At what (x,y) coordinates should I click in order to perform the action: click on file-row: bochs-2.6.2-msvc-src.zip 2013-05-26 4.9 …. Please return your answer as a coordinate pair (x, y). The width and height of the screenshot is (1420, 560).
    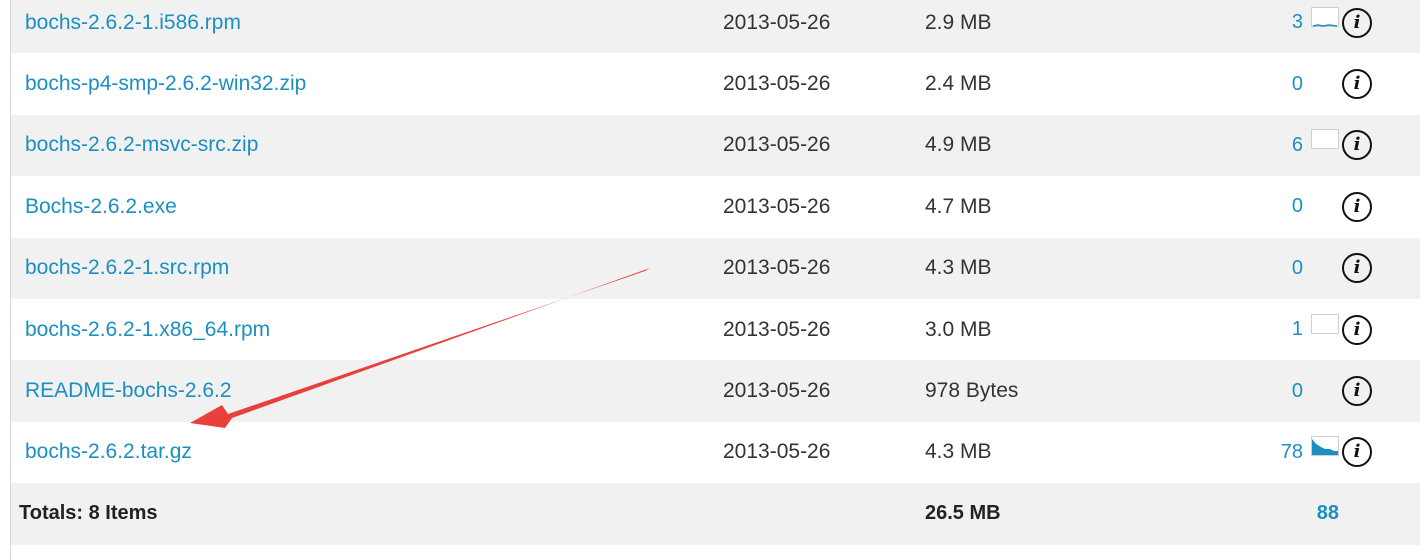
    Looking at the image, I should click on (715, 145).